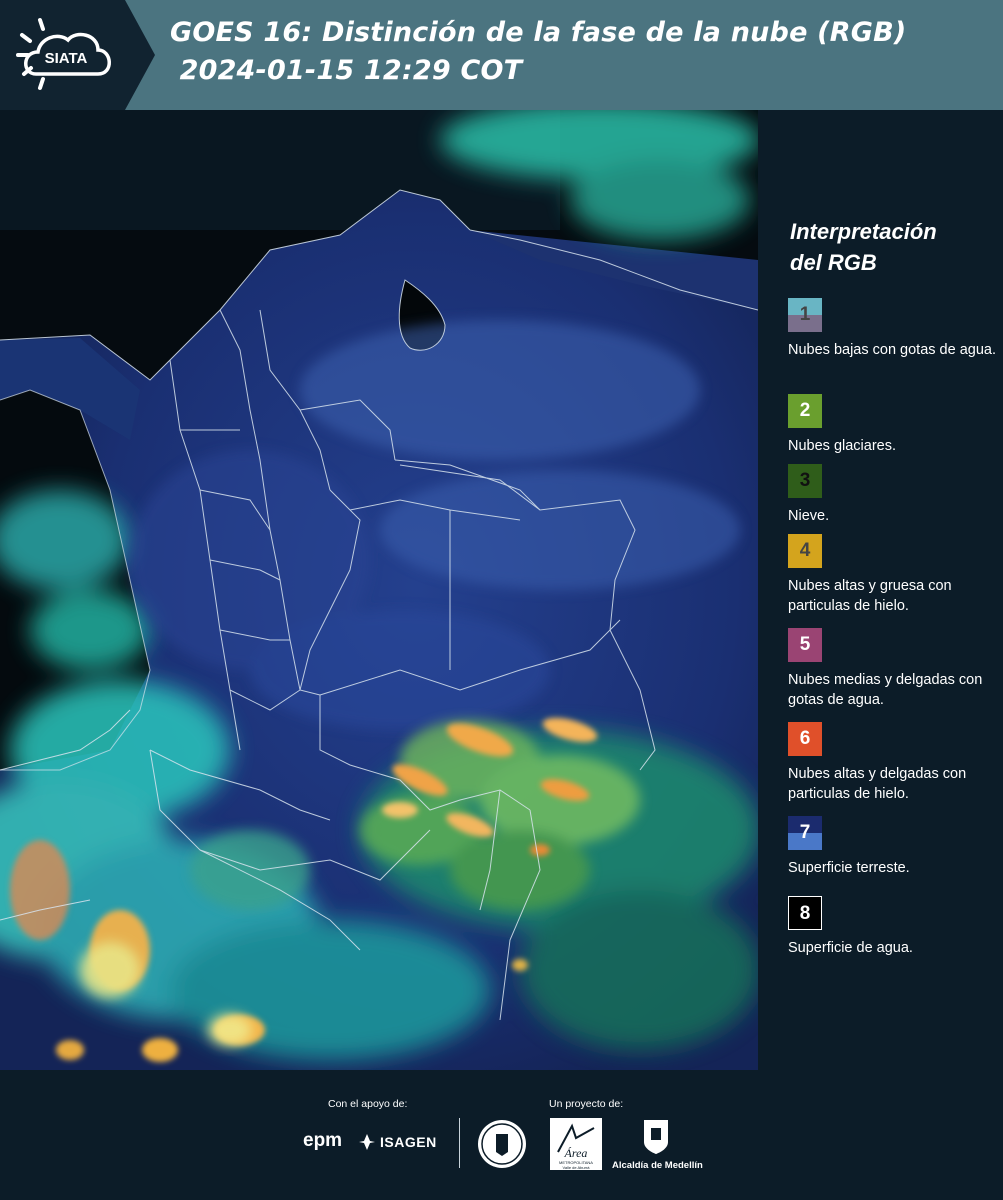 Image resolution: width=1003 pixels, height=1200 pixels. I want to click on legend-number: 3, so click(805, 480).